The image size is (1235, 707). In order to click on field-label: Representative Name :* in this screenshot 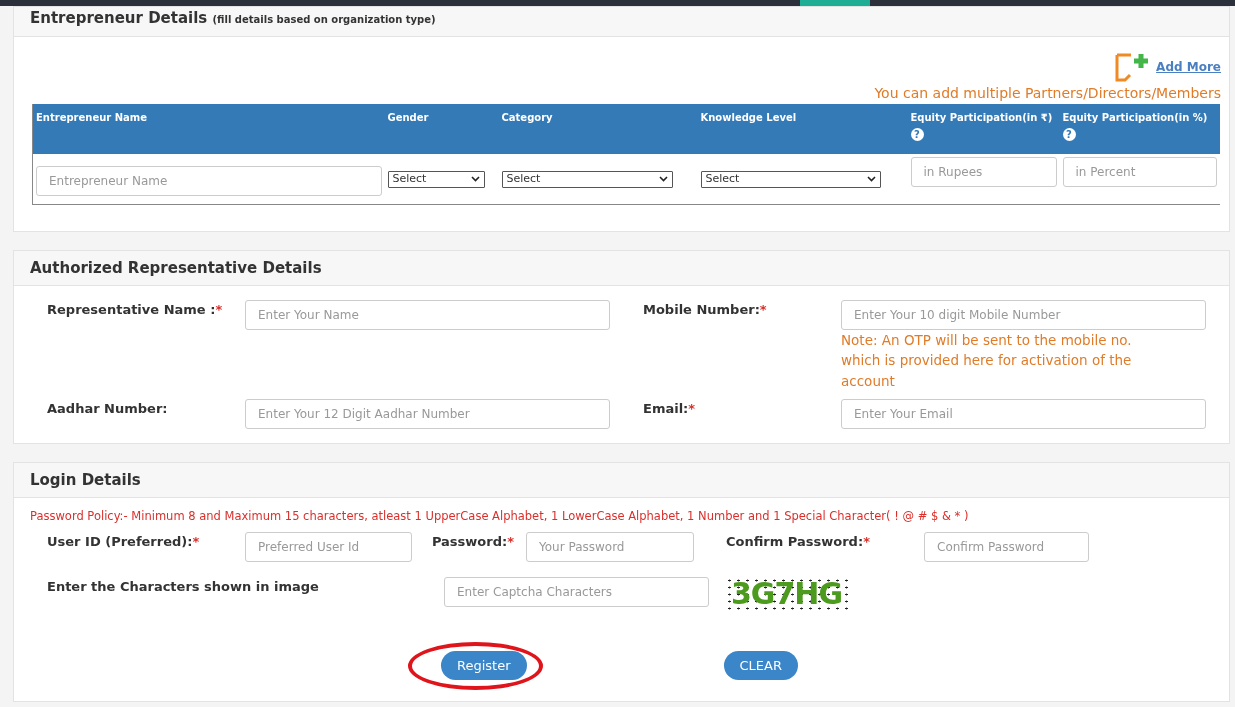, I will do `click(135, 310)`.